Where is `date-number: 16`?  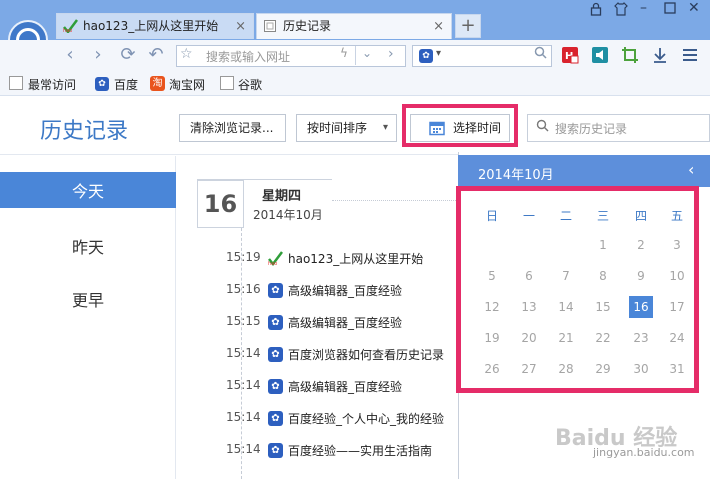
date-number: 16 is located at coordinates (220, 204).